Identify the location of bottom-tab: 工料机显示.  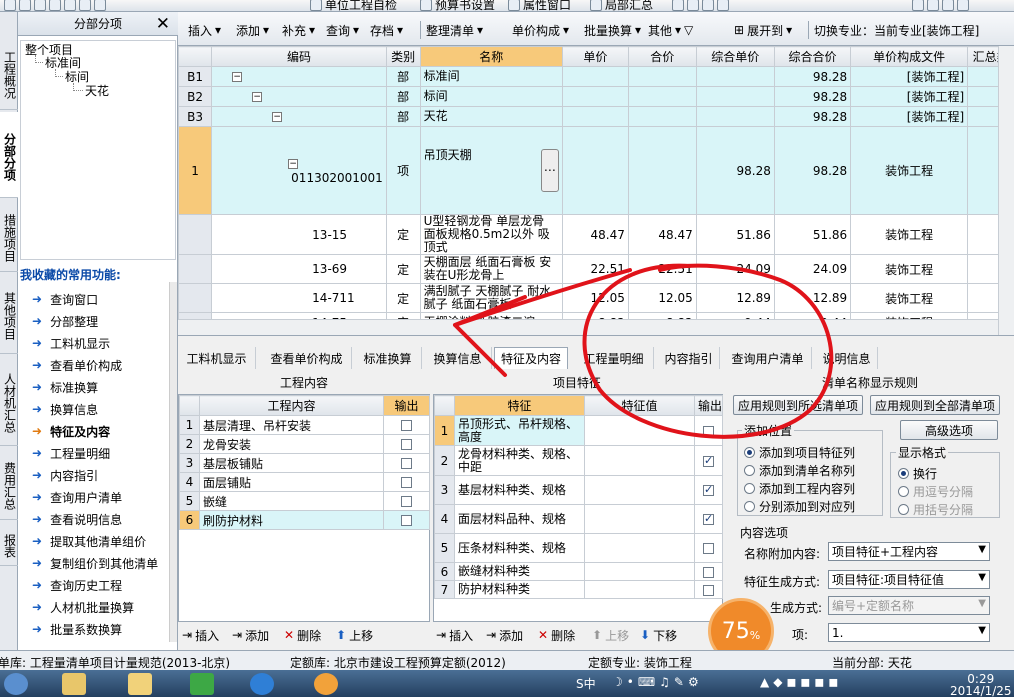
(217, 358).